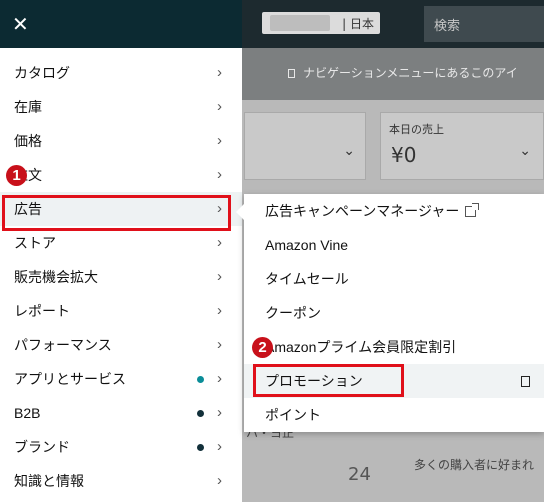 The image size is (544, 502). Describe the element at coordinates (121, 243) in the screenshot. I see `sidebar-item: ストア ›` at that location.